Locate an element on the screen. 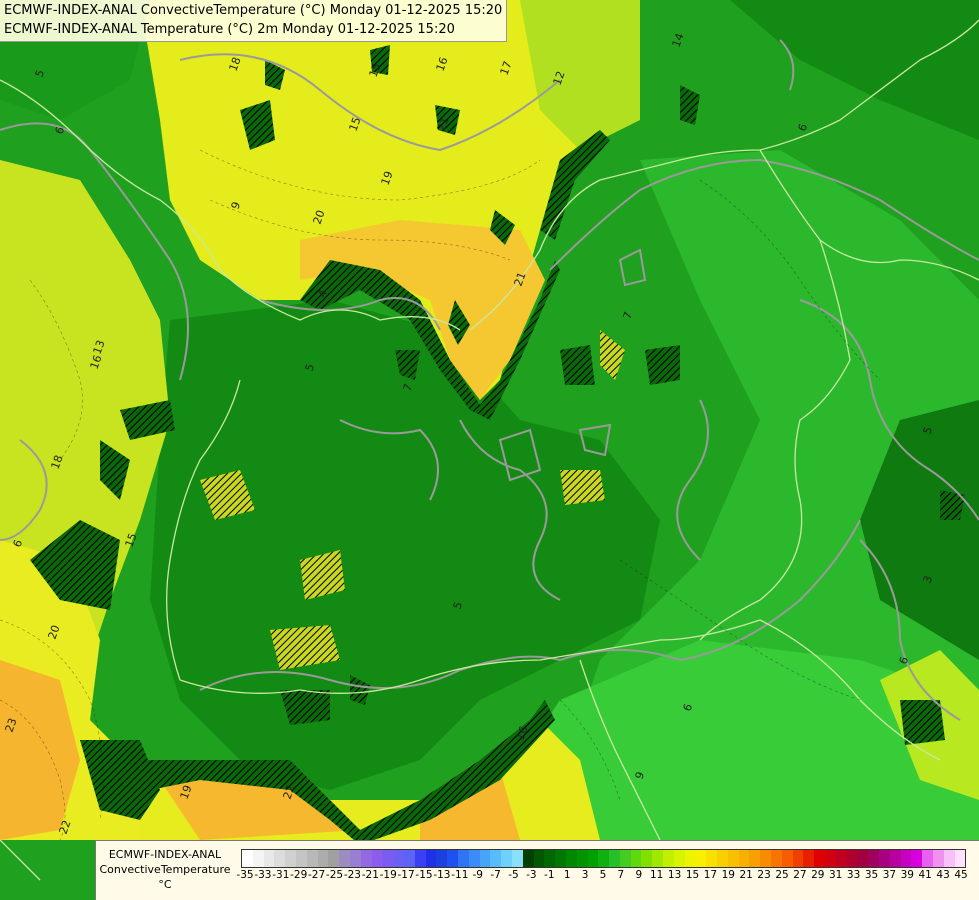  legend-tick-label: 11 is located at coordinates (657, 875).